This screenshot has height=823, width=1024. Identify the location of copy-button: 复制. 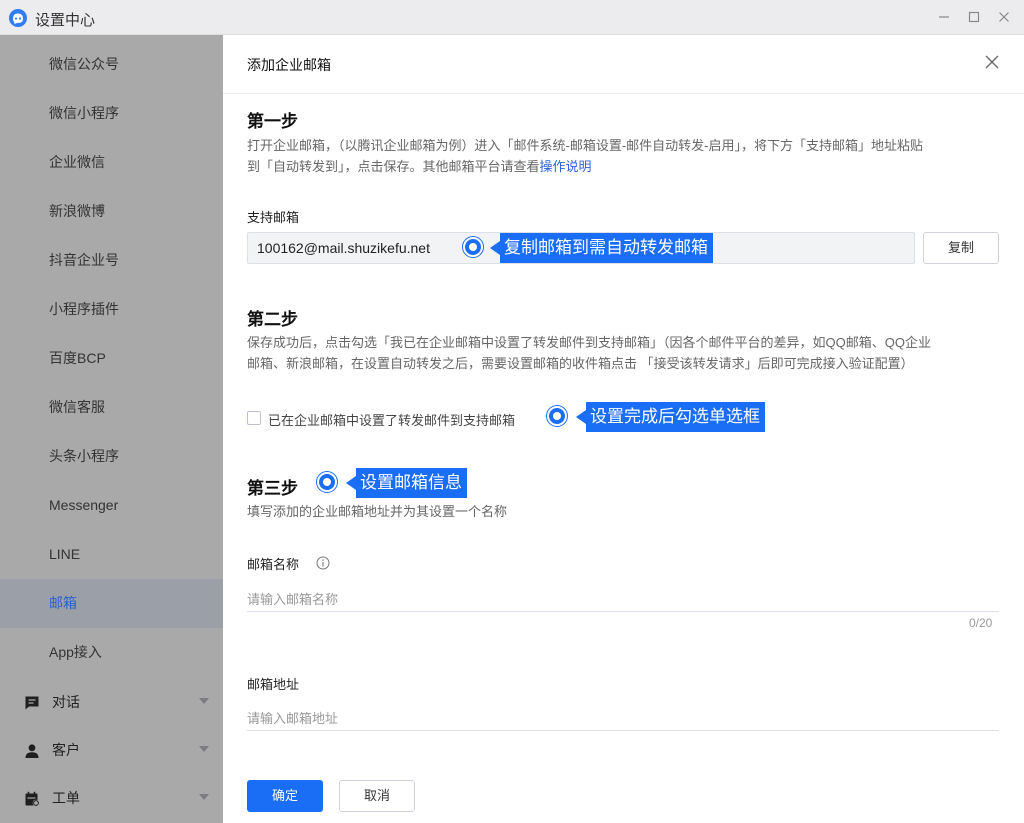
(961, 248).